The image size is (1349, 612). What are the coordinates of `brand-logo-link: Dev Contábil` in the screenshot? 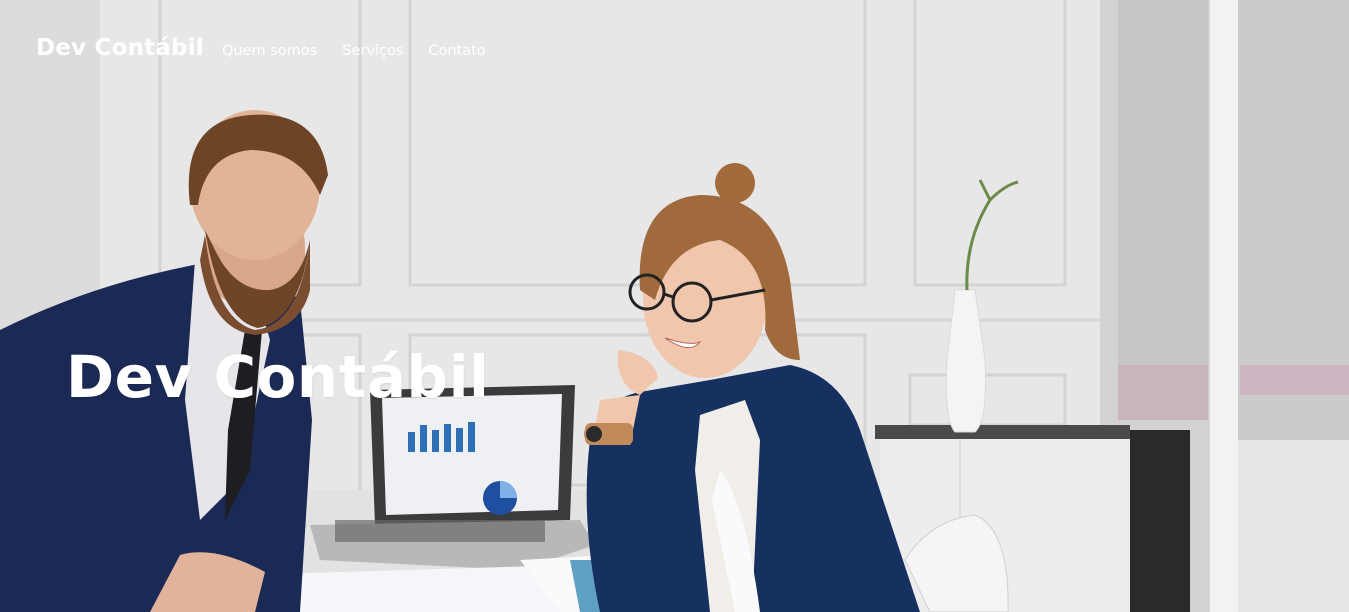 It's located at (120, 48).